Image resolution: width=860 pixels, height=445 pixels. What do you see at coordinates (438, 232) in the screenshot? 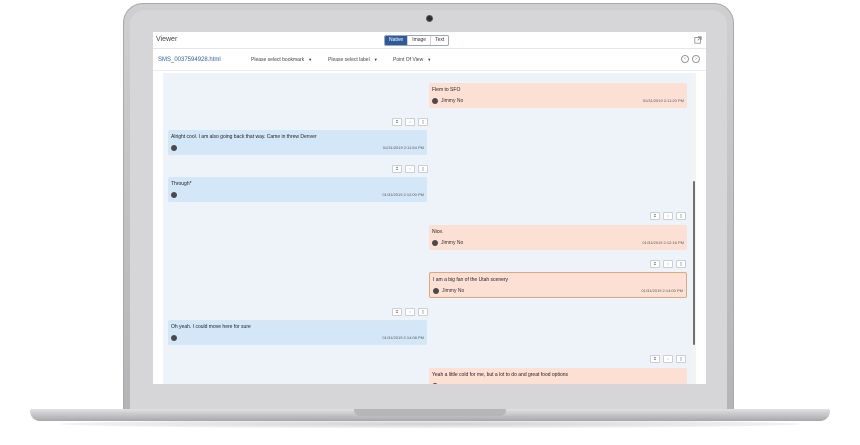
I see `message-text: Nice.` at bounding box center [438, 232].